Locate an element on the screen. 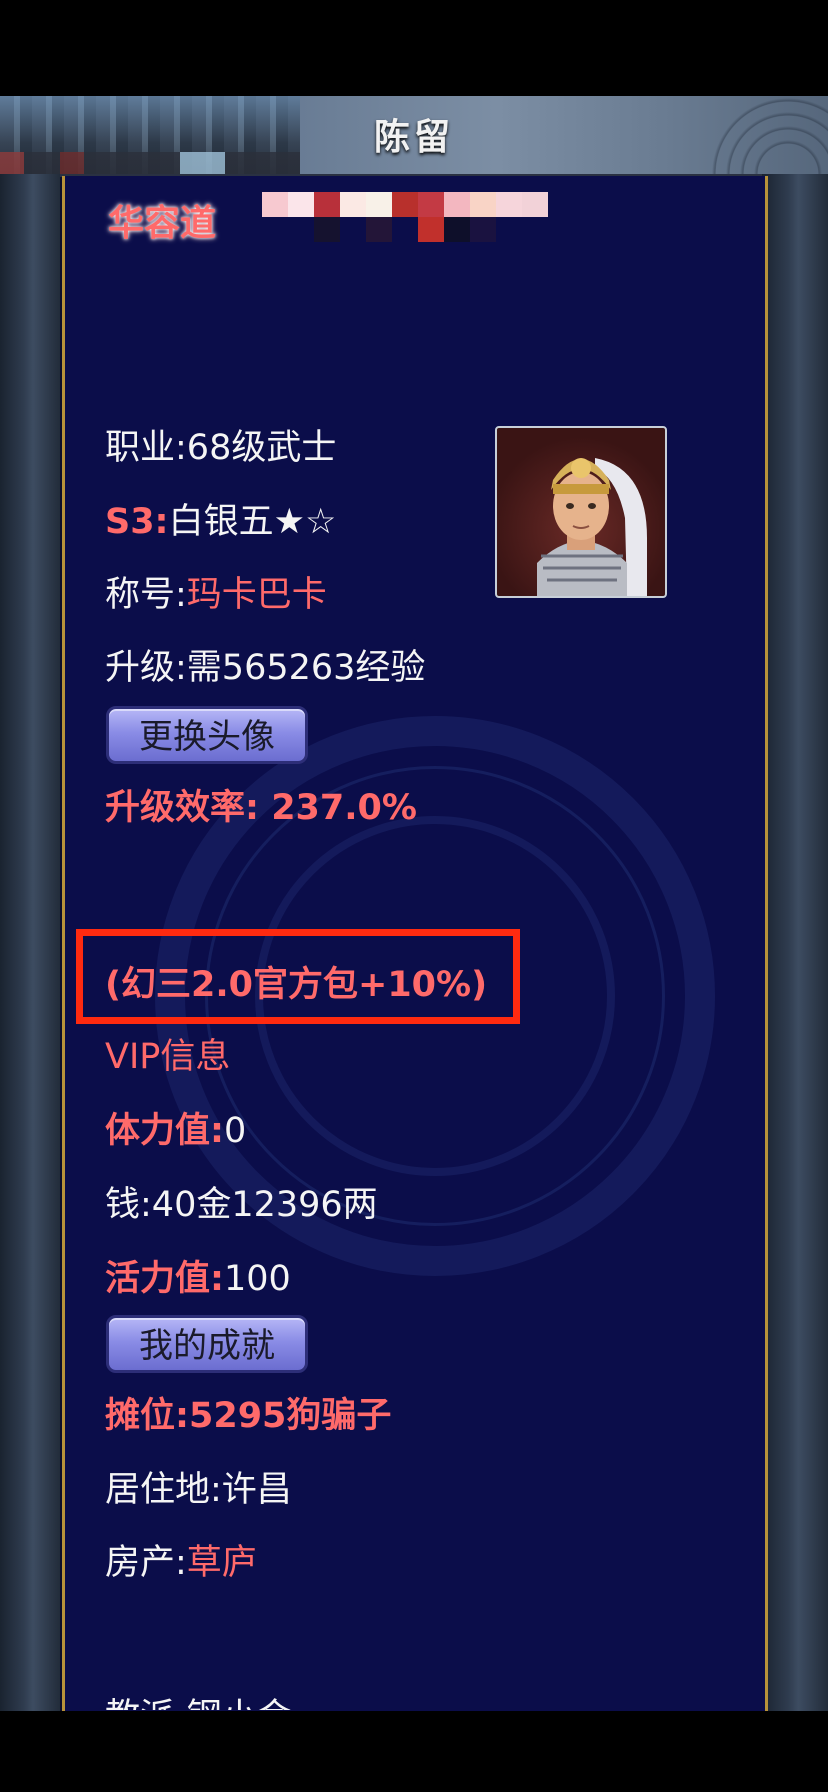 Image resolution: width=828 pixels, height=1792 pixels. job-line: 职业:68级武士 is located at coordinates (221, 448).